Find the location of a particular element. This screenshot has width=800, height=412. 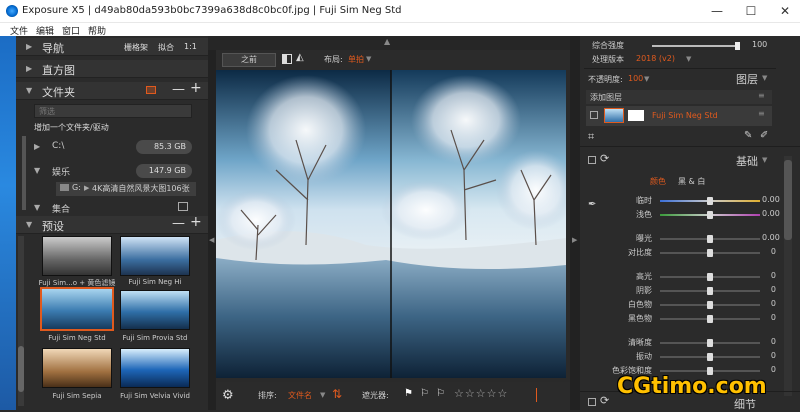

nav-fill-option: 栅格架 is located at coordinates (136, 47).